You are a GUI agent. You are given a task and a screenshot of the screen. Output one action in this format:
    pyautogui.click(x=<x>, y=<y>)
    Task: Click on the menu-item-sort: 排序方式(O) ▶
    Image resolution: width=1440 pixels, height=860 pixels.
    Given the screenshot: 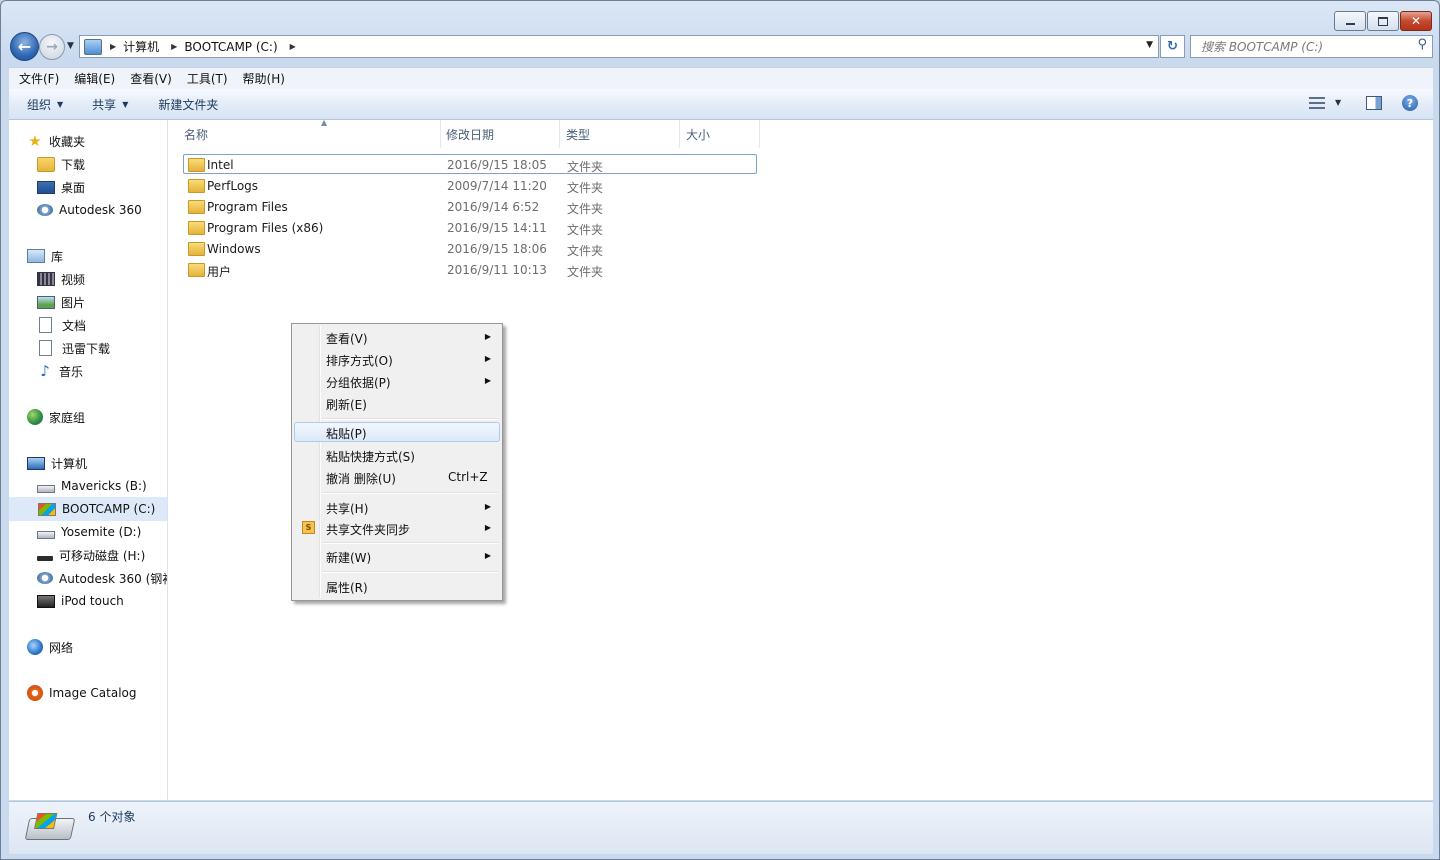 What is the action you would take?
    pyautogui.click(x=397, y=359)
    